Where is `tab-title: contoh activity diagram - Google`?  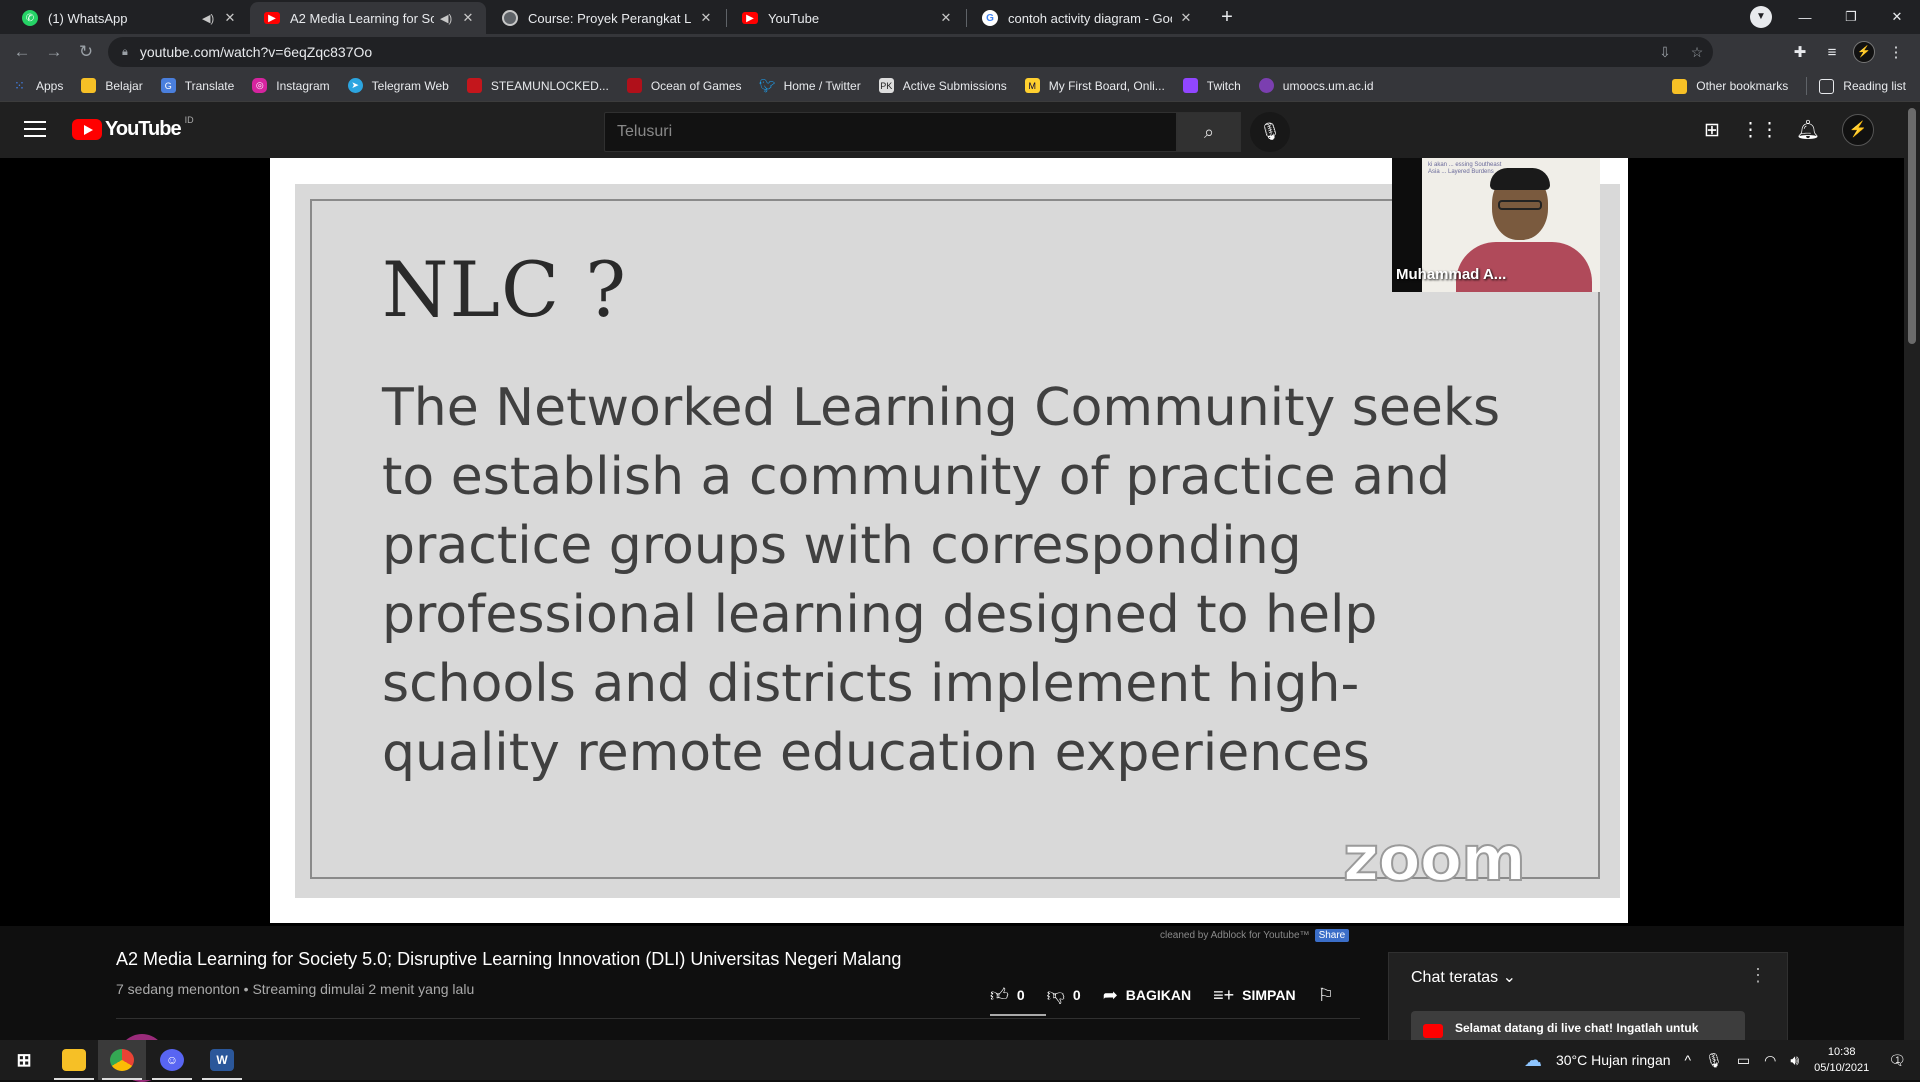 tab-title: contoh activity diagram - Google is located at coordinates (1090, 18).